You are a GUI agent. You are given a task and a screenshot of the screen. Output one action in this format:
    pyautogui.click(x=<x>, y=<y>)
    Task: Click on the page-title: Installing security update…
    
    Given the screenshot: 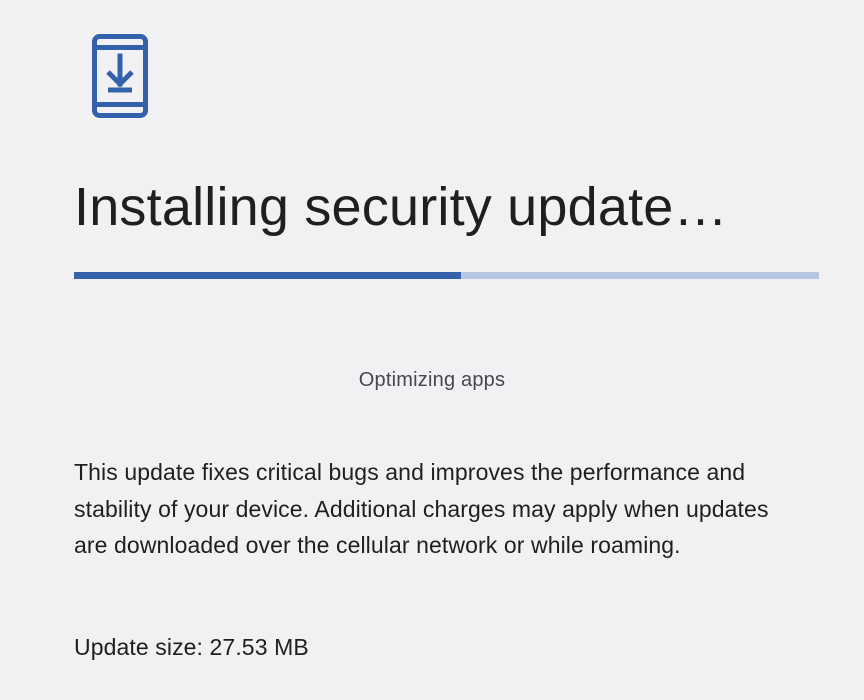 What is the action you would take?
    pyautogui.click(x=401, y=207)
    